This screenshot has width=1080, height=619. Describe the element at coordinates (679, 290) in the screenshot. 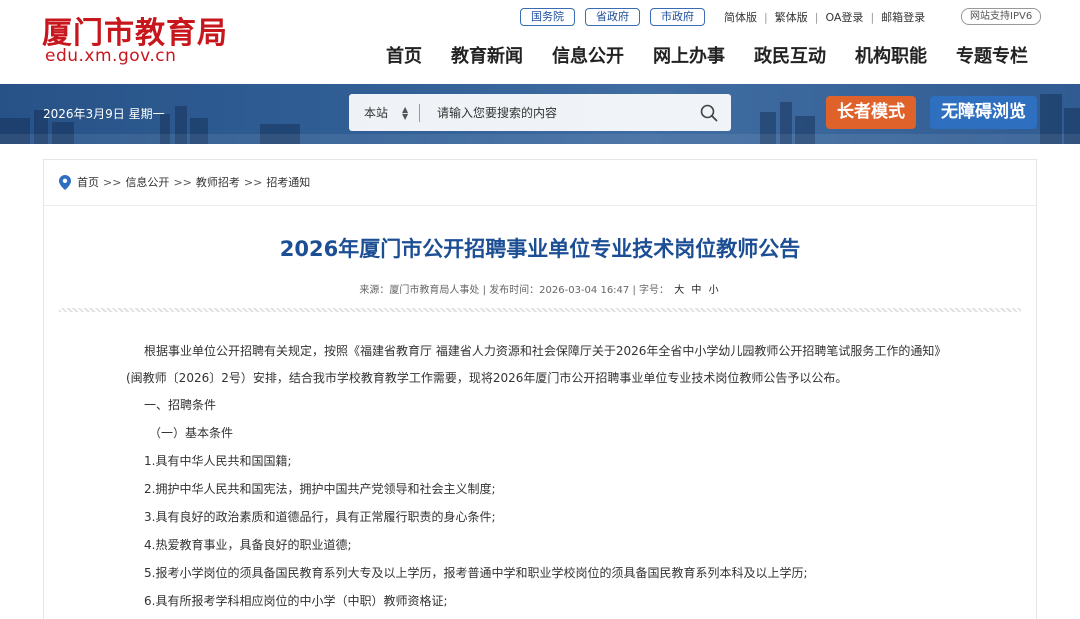

I see `font-size-large: 大` at that location.